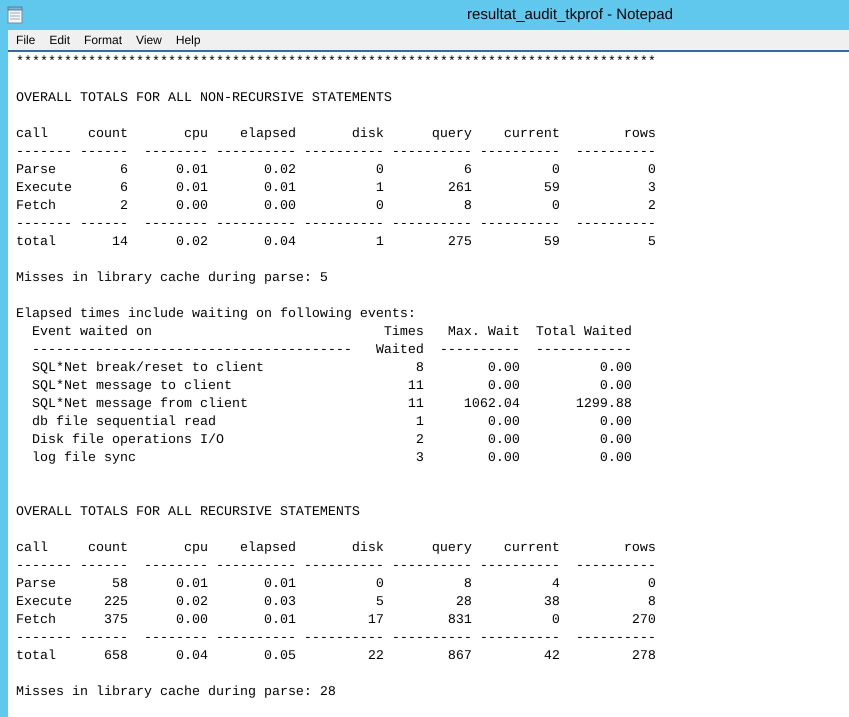 This screenshot has width=849, height=717. Describe the element at coordinates (172, 279) in the screenshot. I see `text-line: Misses in library cache during parse: 5` at that location.